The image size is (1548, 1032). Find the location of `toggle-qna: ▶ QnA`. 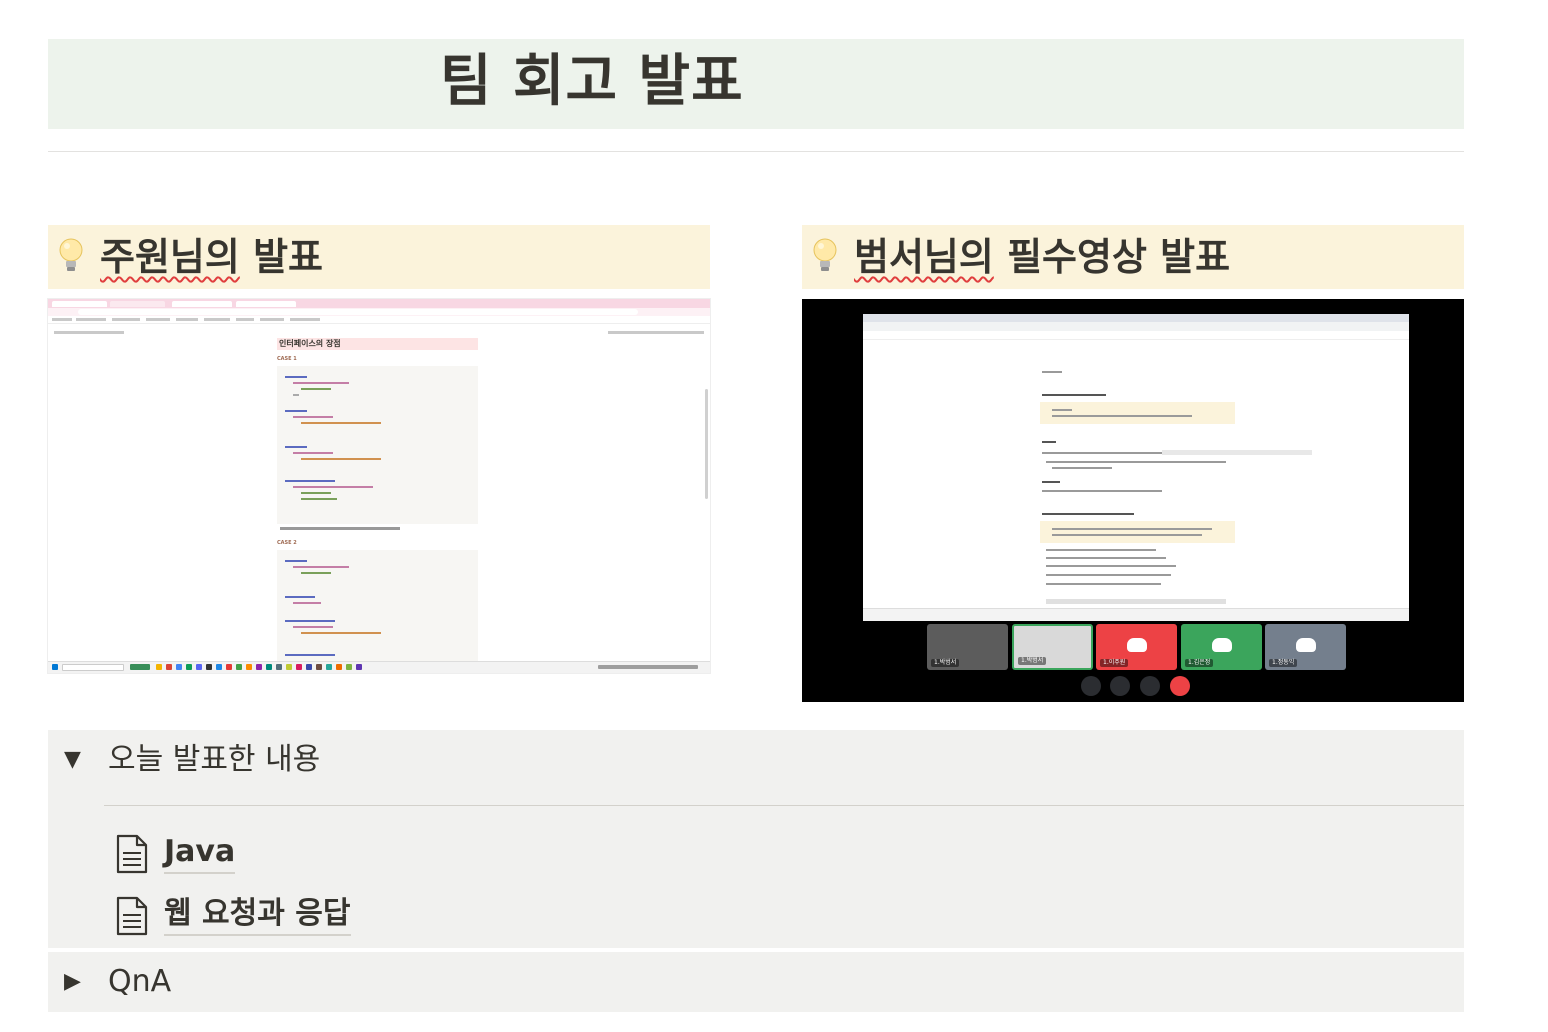

toggle-qna: ▶ QnA is located at coordinates (756, 982).